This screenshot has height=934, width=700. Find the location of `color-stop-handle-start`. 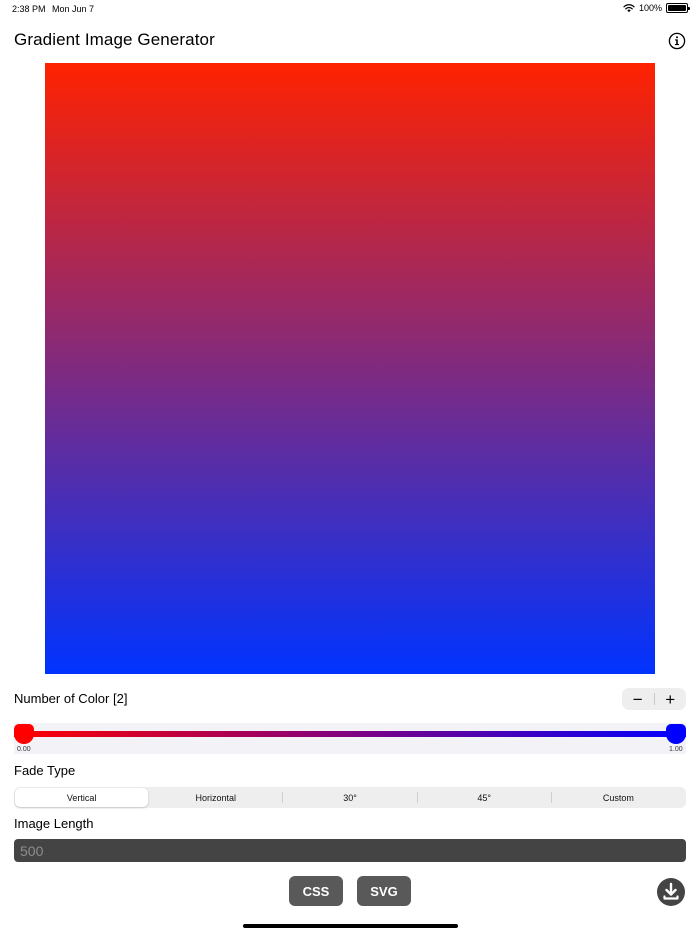

color-stop-handle-start is located at coordinates (24, 734).